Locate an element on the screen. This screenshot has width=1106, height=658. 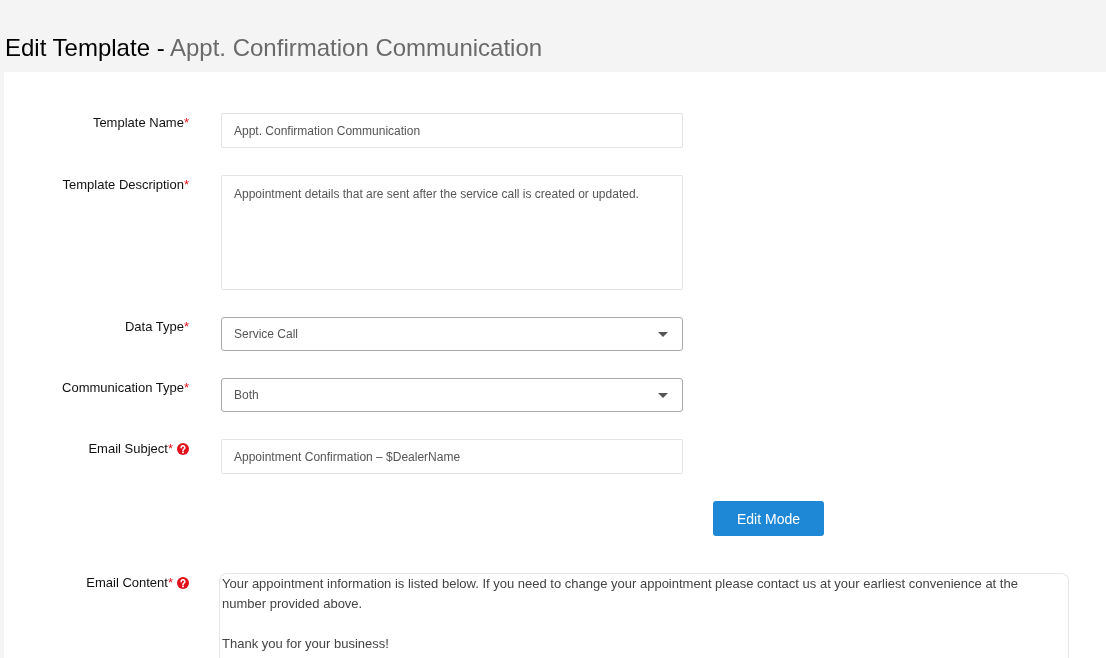
content-editor: Your appointment information is listed below. If you need to change your appointment please contact us at your earliest convenience at the number provided above. Thank you for your business! is located at coordinates (644, 615).